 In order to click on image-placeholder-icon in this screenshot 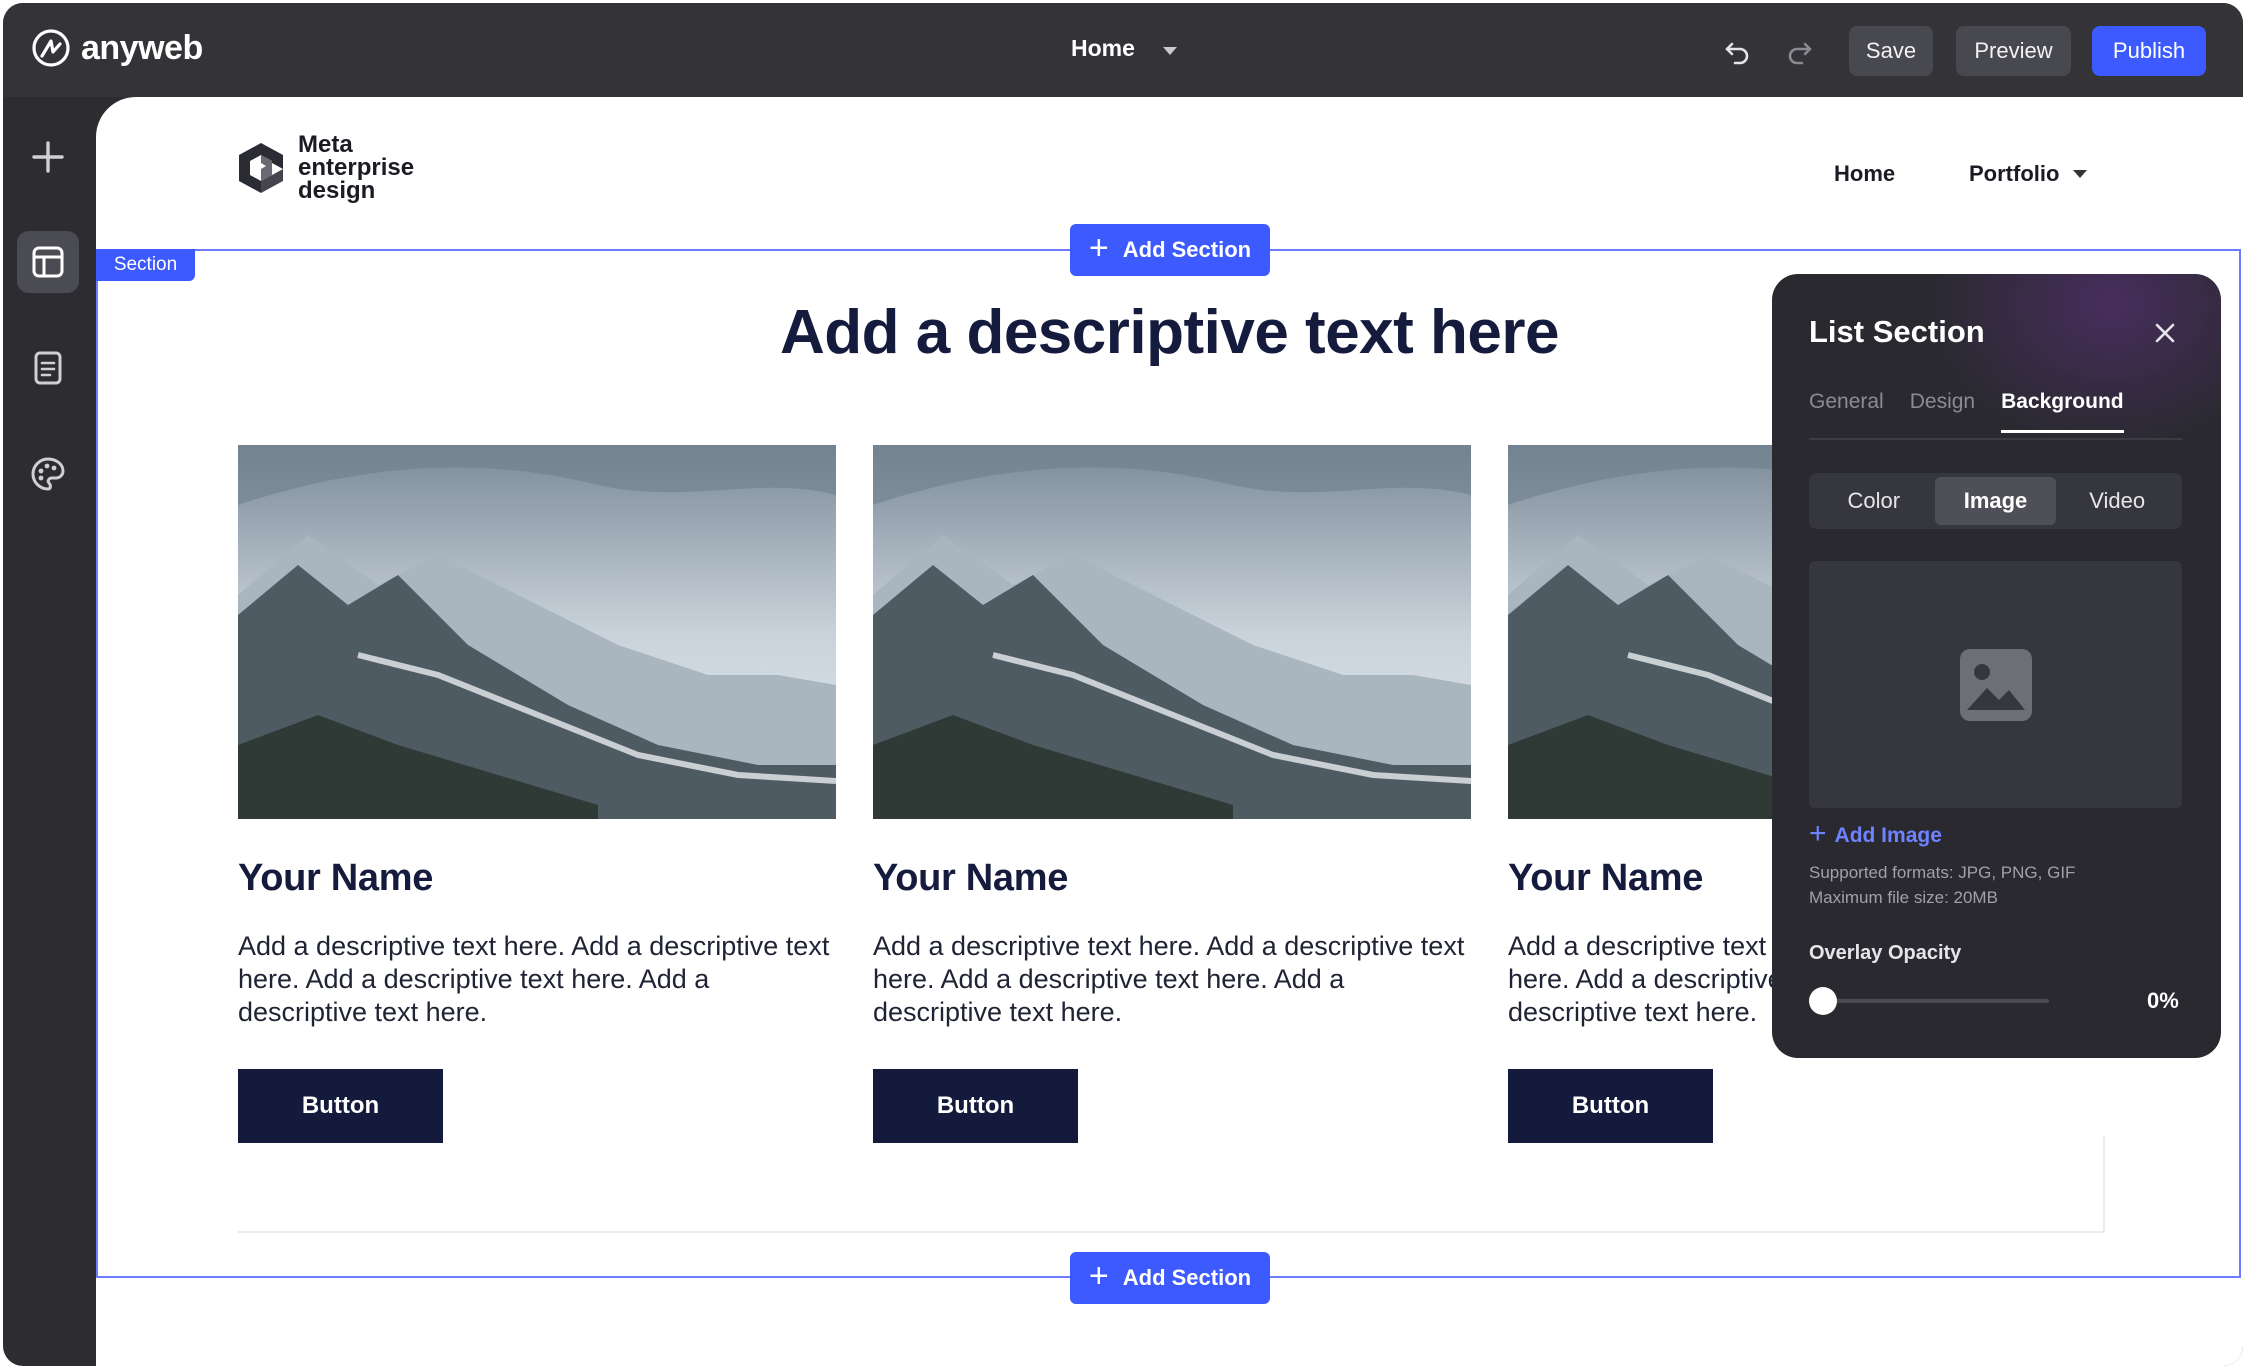, I will do `click(1995, 684)`.